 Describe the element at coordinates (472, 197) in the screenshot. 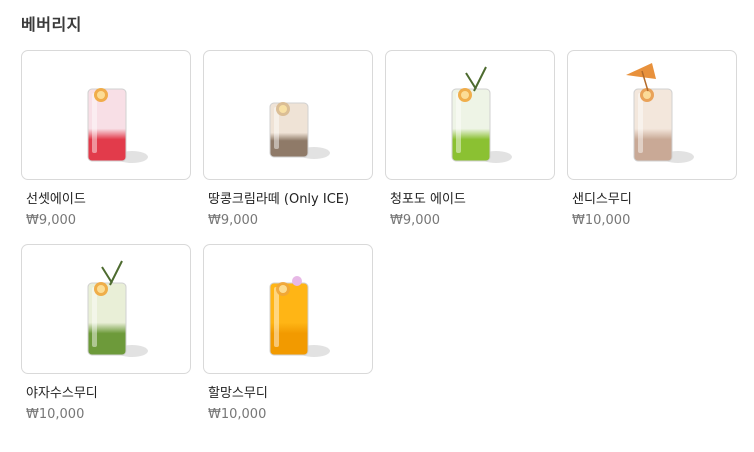

I see `product-name: 청포도 에이드` at that location.